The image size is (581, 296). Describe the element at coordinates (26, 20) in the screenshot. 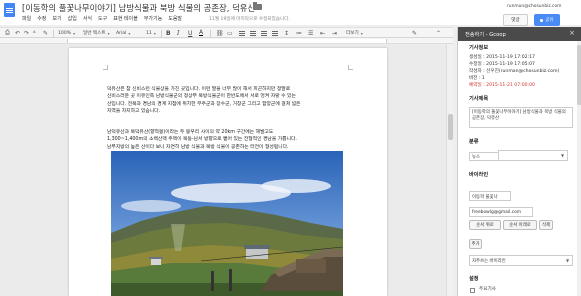

I see `menu-file: 파일` at that location.